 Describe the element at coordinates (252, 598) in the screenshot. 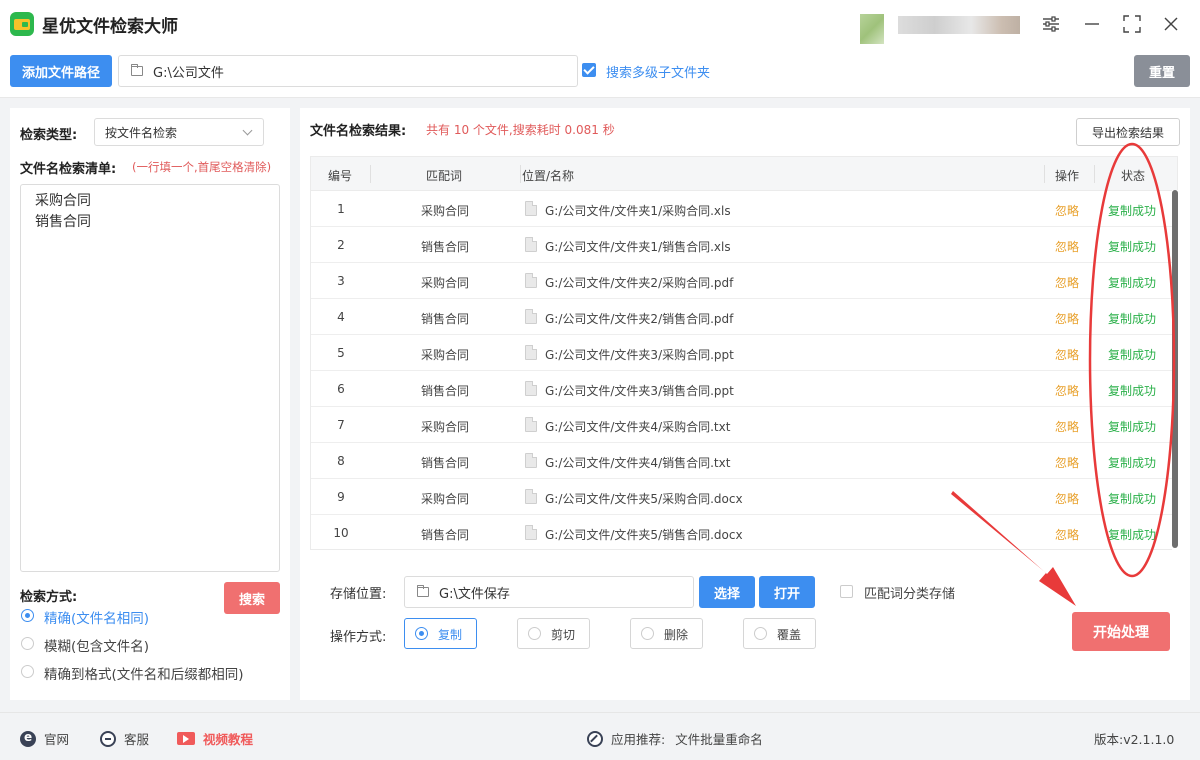

I see `search-button: 搜索` at that location.